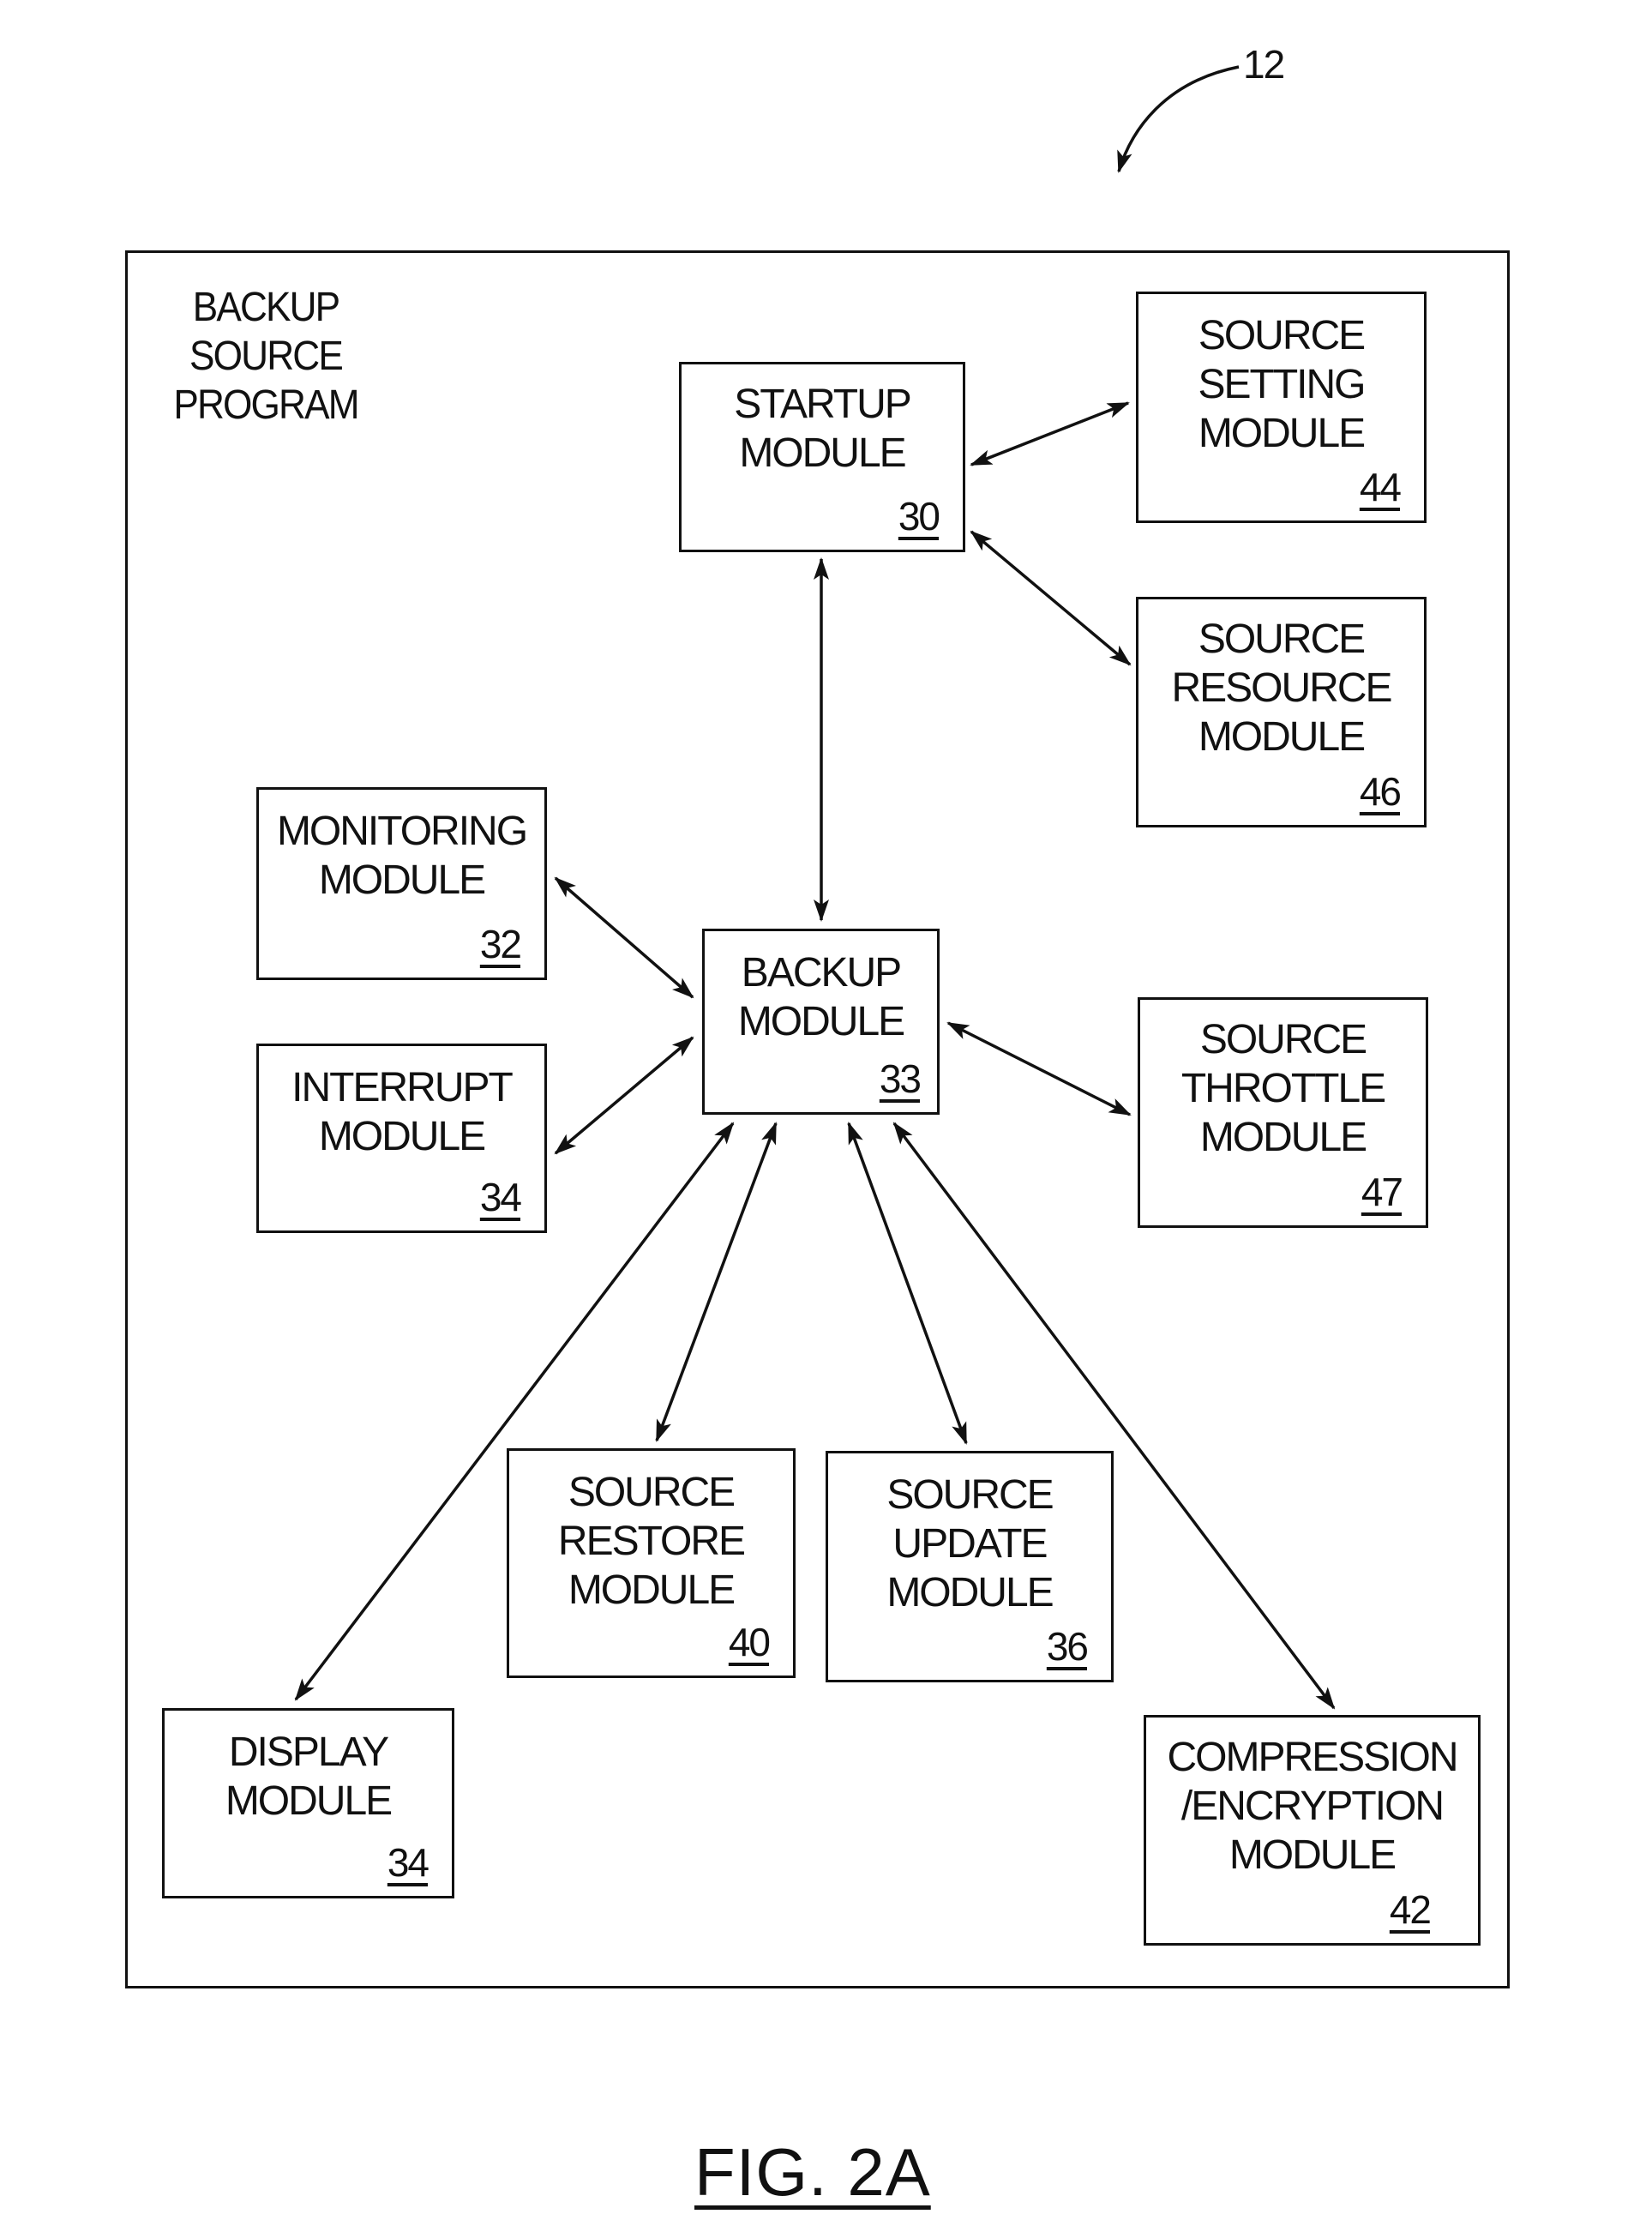 This screenshot has height=2226, width=1652. Describe the element at coordinates (309, 1777) in the screenshot. I see `module-name: DISPLAY MODULE` at that location.